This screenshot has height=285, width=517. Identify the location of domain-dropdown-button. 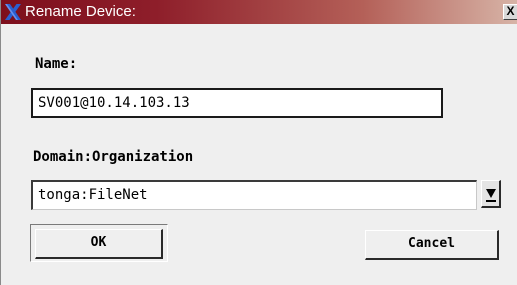
(491, 194).